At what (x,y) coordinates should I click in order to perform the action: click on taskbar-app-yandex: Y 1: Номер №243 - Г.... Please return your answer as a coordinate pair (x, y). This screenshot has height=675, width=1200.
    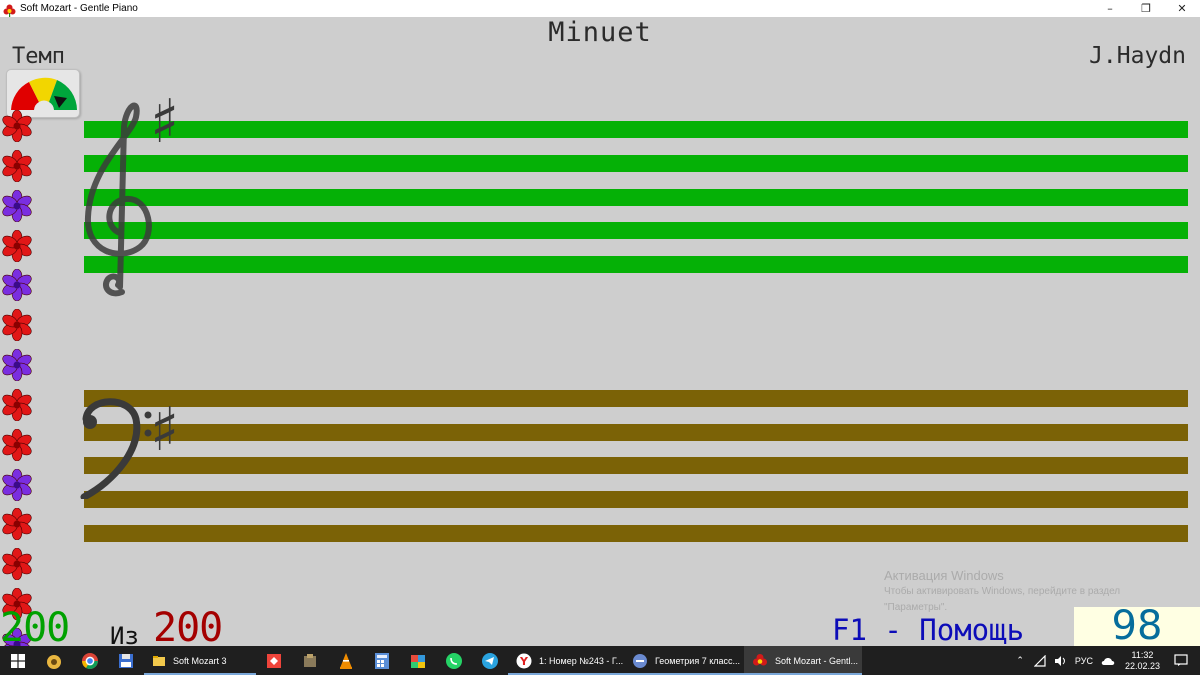
    Looking at the image, I should click on (566, 660).